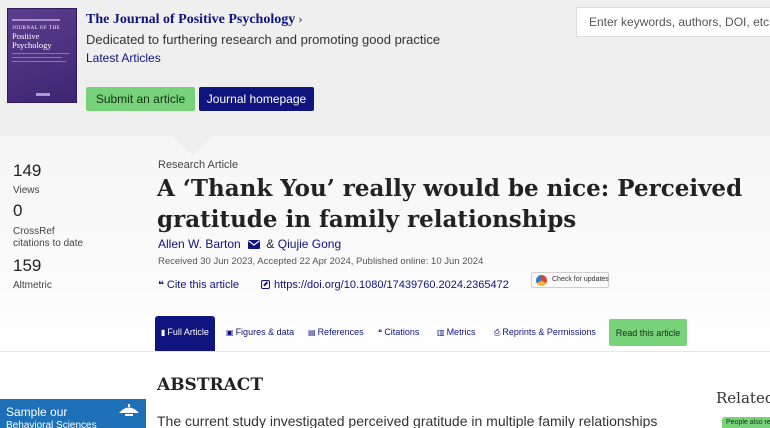 The image size is (770, 428). I want to click on crossmark-icon, so click(541, 280).